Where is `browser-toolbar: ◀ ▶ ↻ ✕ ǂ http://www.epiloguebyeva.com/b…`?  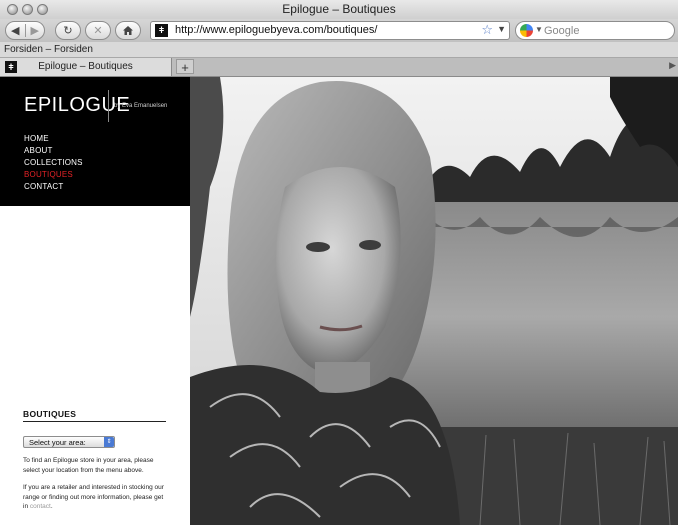
browser-toolbar: ◀ ▶ ↻ ✕ ǂ http://www.epiloguebyeva.com/b… is located at coordinates (339, 30).